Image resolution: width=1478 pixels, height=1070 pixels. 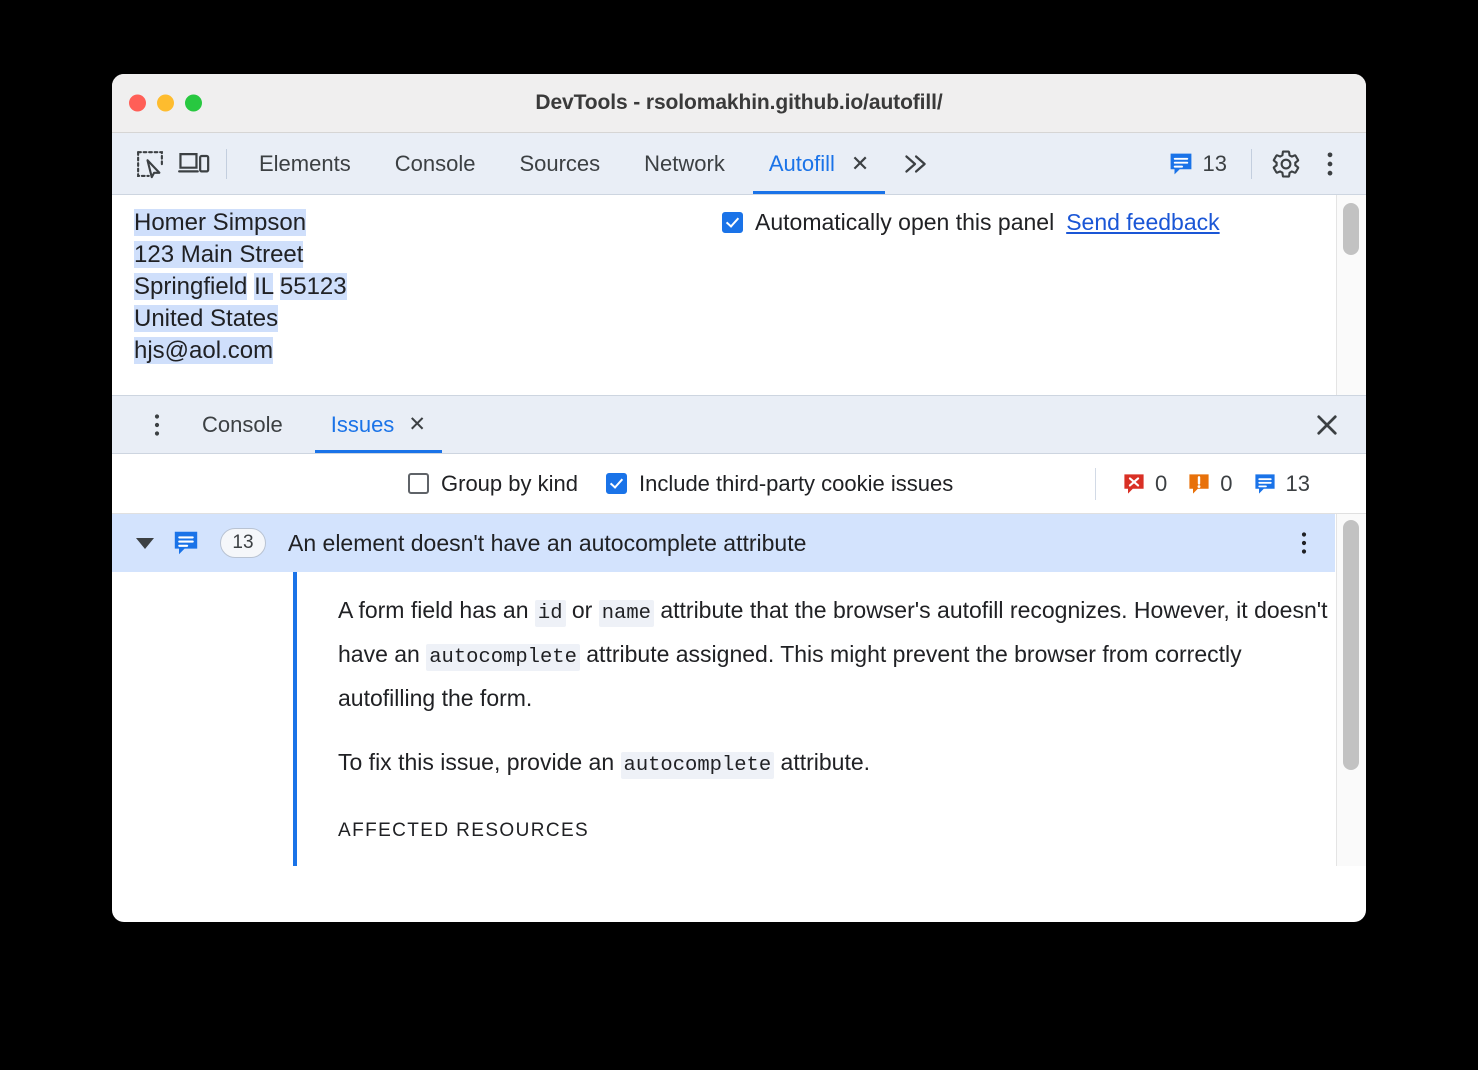 I want to click on desc-text: or, so click(x=582, y=610).